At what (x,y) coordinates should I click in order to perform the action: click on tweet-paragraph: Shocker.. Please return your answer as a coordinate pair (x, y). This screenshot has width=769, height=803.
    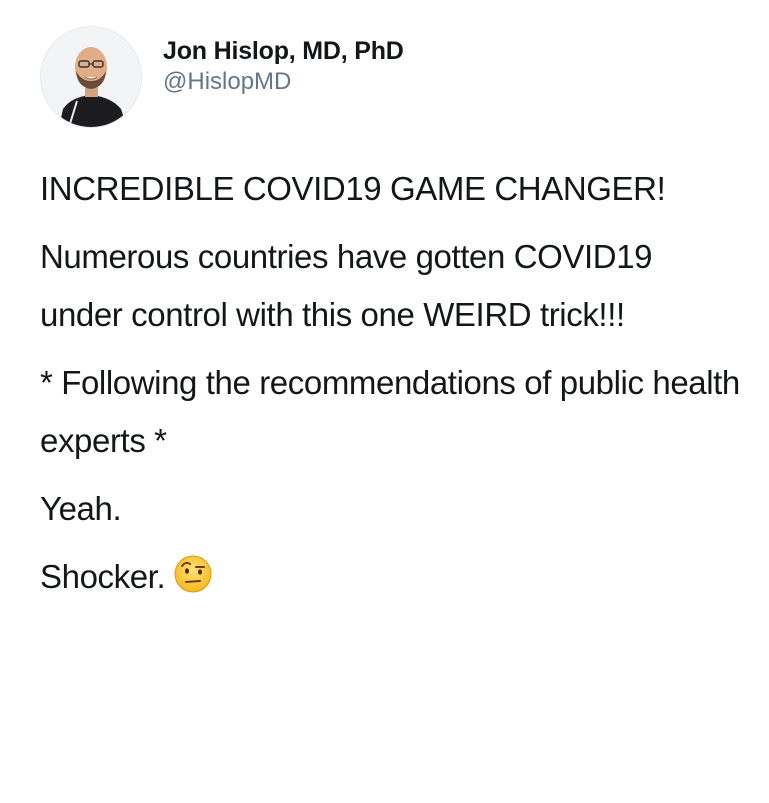
    Looking at the image, I should click on (103, 576).